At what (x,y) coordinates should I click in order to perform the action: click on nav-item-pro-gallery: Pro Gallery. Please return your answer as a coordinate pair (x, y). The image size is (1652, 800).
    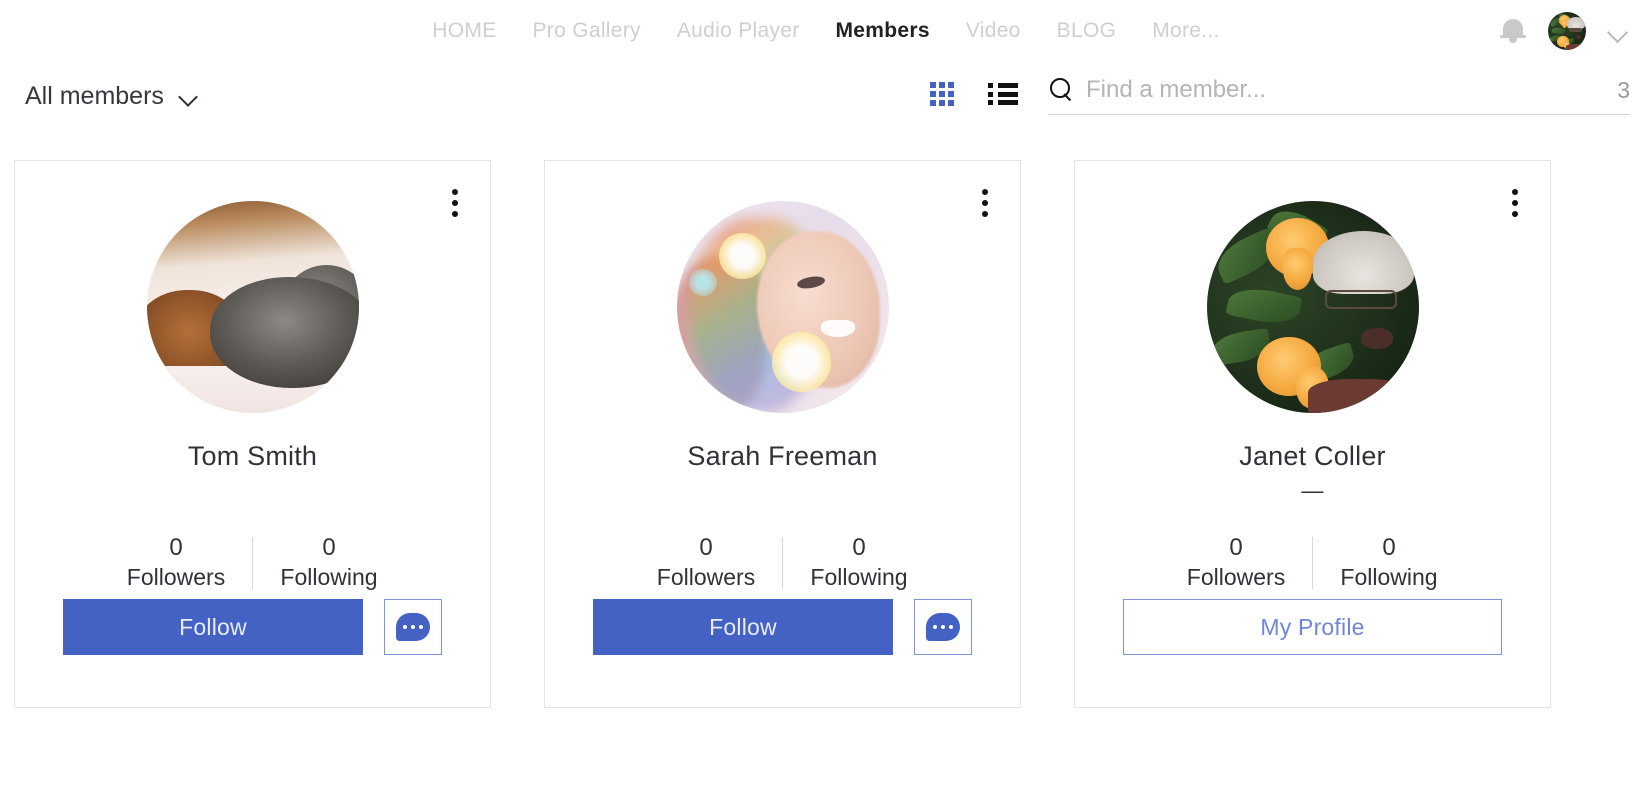
    Looking at the image, I should click on (587, 31).